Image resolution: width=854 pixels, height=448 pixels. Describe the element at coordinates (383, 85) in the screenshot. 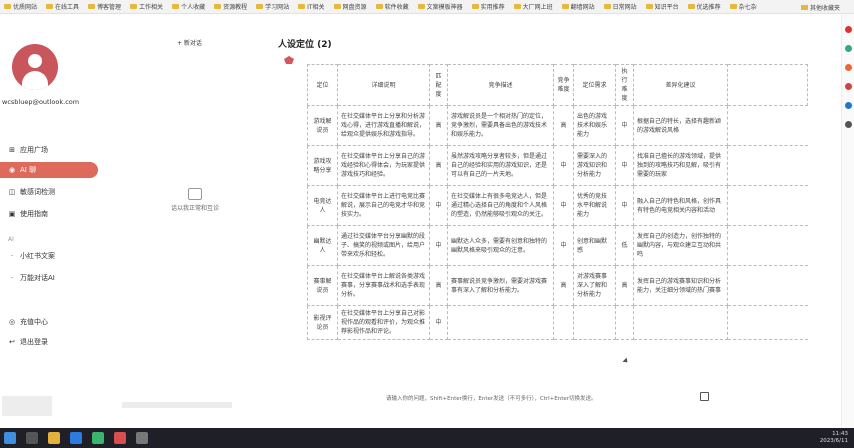

I see `header-detail: 详细说明` at that location.